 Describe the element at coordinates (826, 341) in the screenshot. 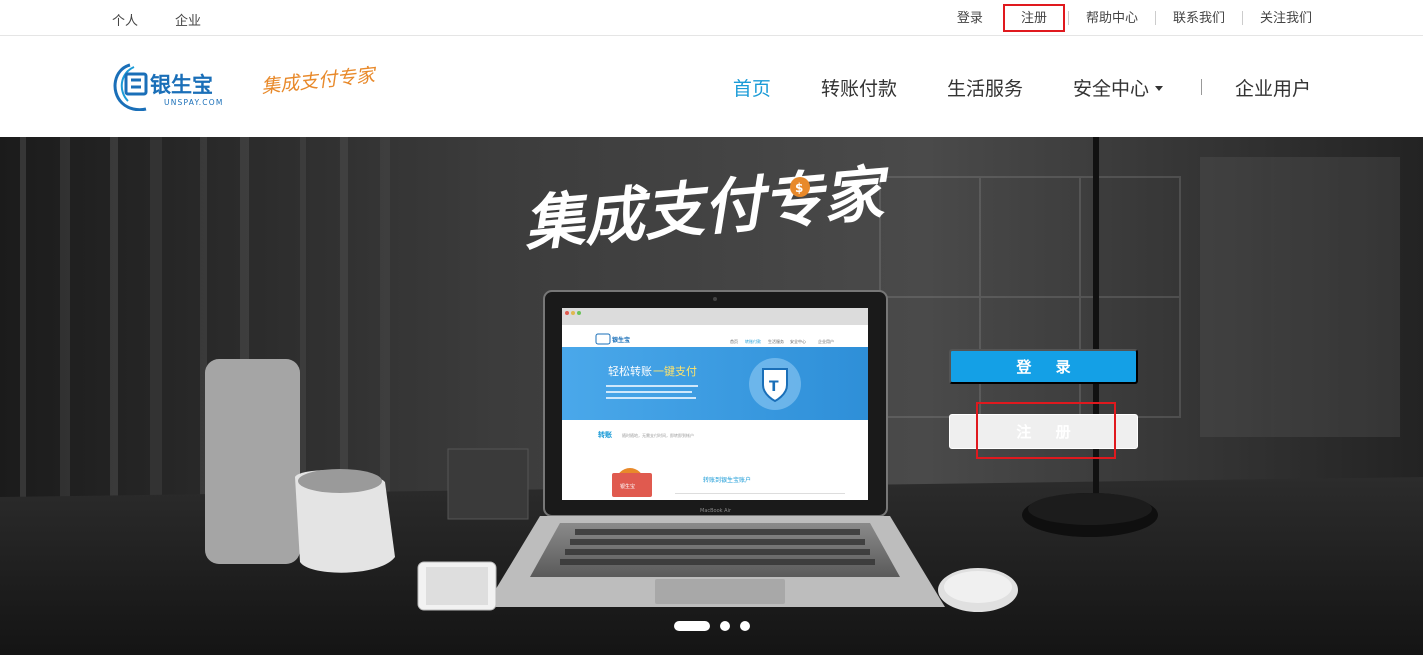

I see `svg-text: 企业用户` at that location.